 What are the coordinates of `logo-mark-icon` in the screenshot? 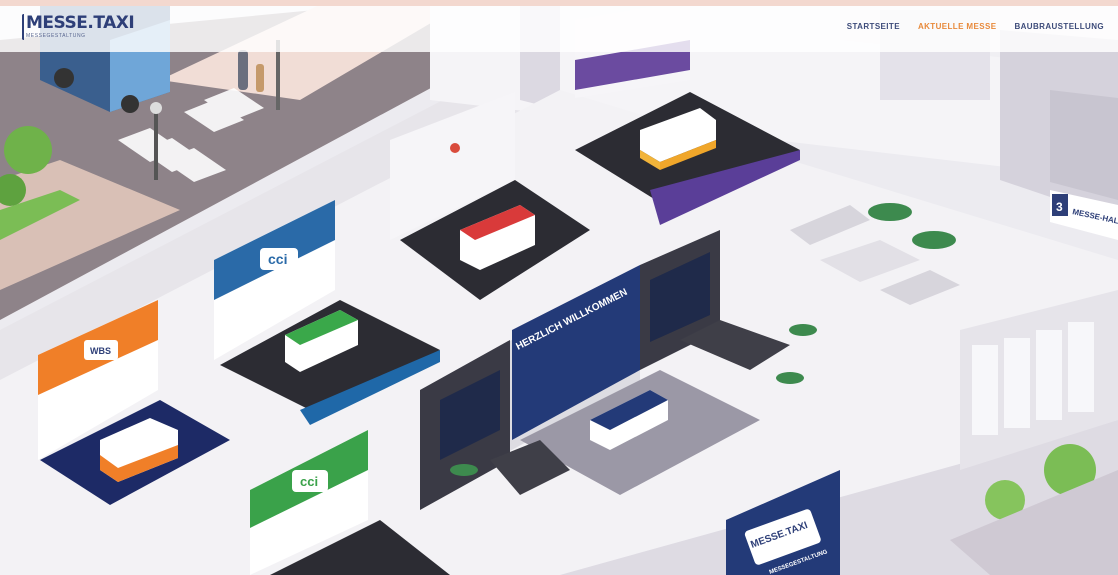 It's located at (23, 27).